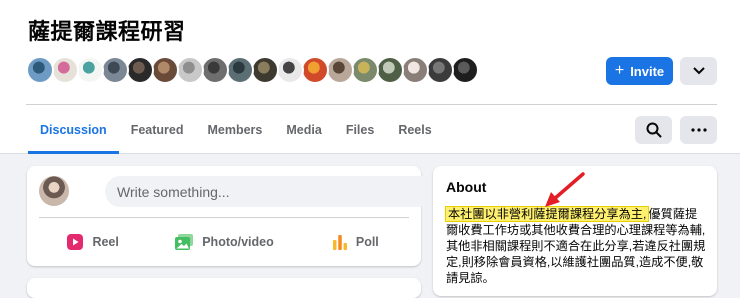  Describe the element at coordinates (224, 217) in the screenshot. I see `composer-divider` at that location.